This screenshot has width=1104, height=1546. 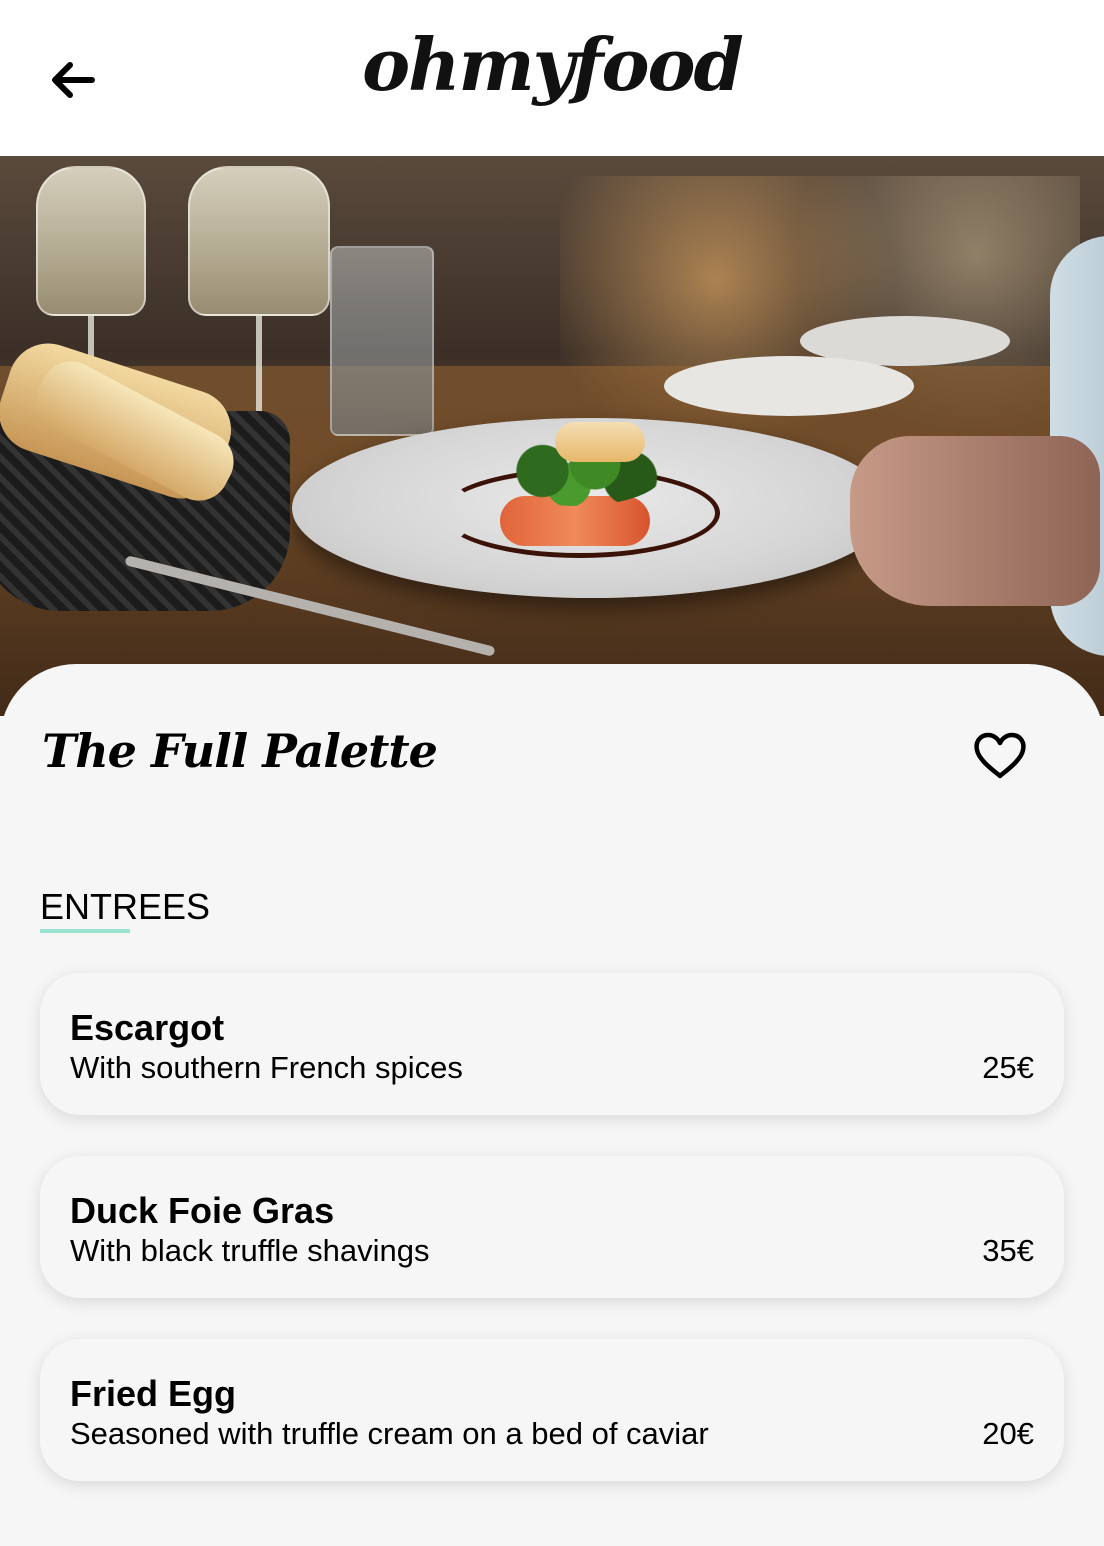 What do you see at coordinates (202, 1210) in the screenshot?
I see `dish-name: Duck Foie Gras` at bounding box center [202, 1210].